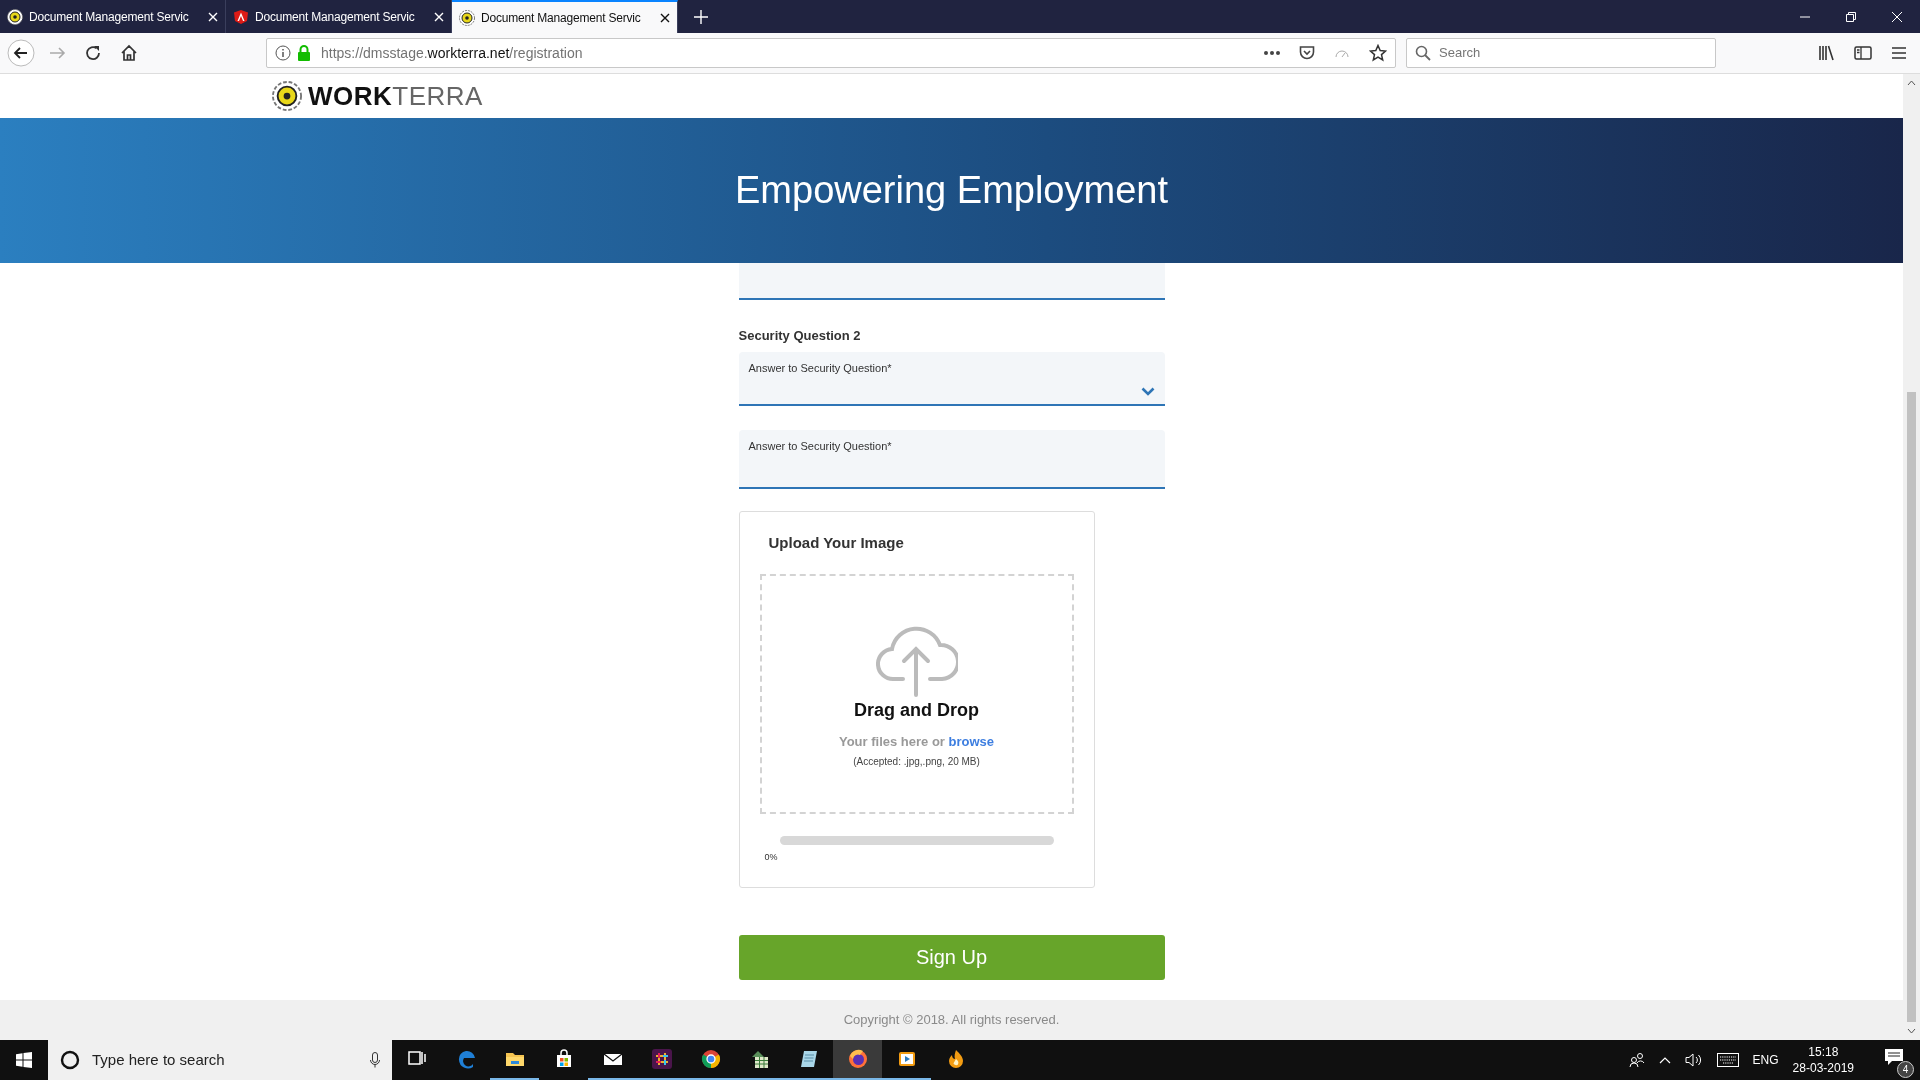 Image resolution: width=1920 pixels, height=1080 pixels. I want to click on info-icon, so click(283, 53).